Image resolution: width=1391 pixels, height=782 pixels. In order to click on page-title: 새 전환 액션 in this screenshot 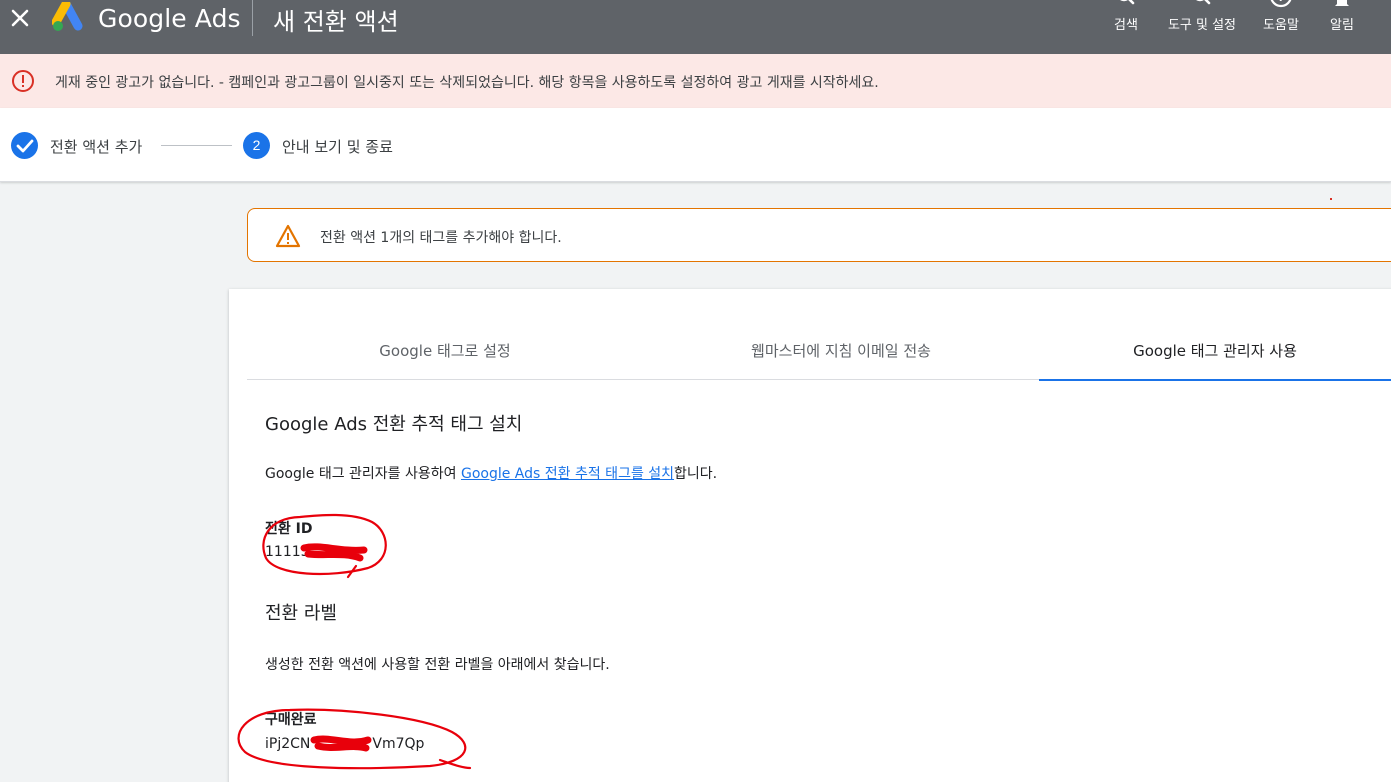, I will do `click(336, 22)`.